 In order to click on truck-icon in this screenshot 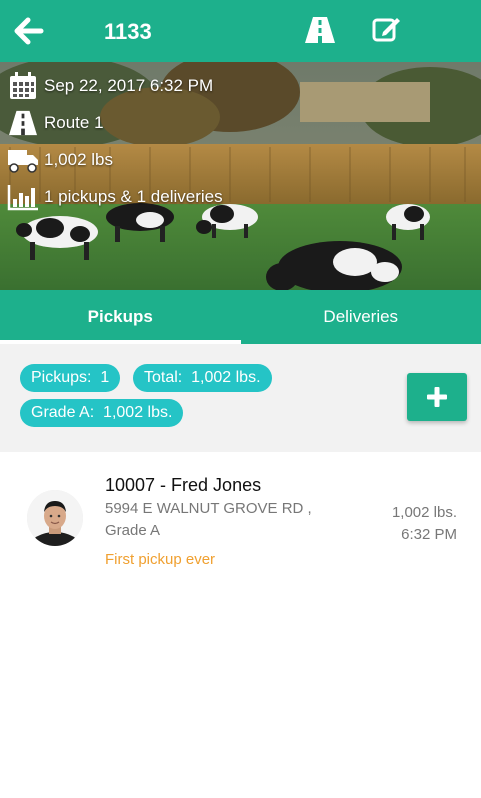, I will do `click(23, 161)`.